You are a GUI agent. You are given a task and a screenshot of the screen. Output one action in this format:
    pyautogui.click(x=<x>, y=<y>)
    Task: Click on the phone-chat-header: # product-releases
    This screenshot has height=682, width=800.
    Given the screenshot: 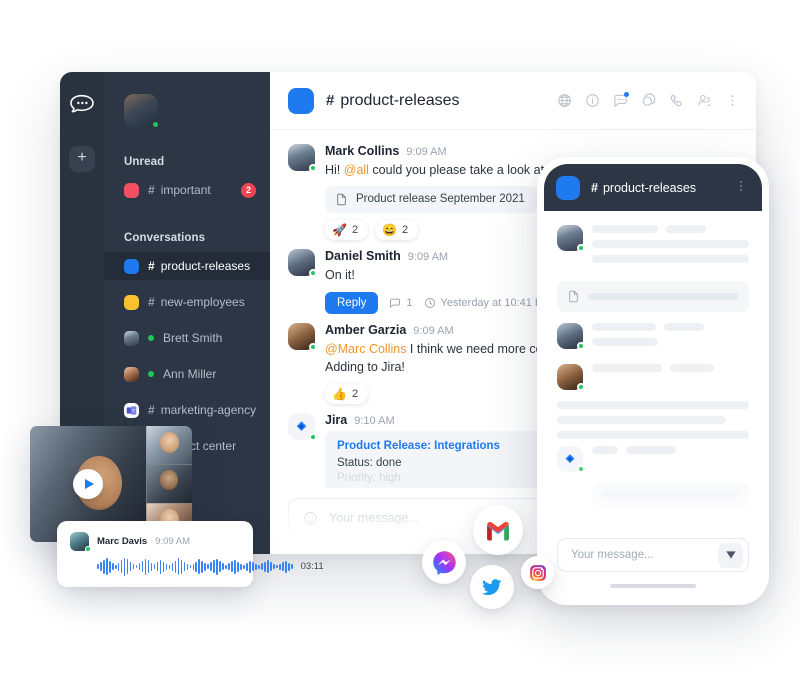 What is the action you would take?
    pyautogui.click(x=653, y=187)
    